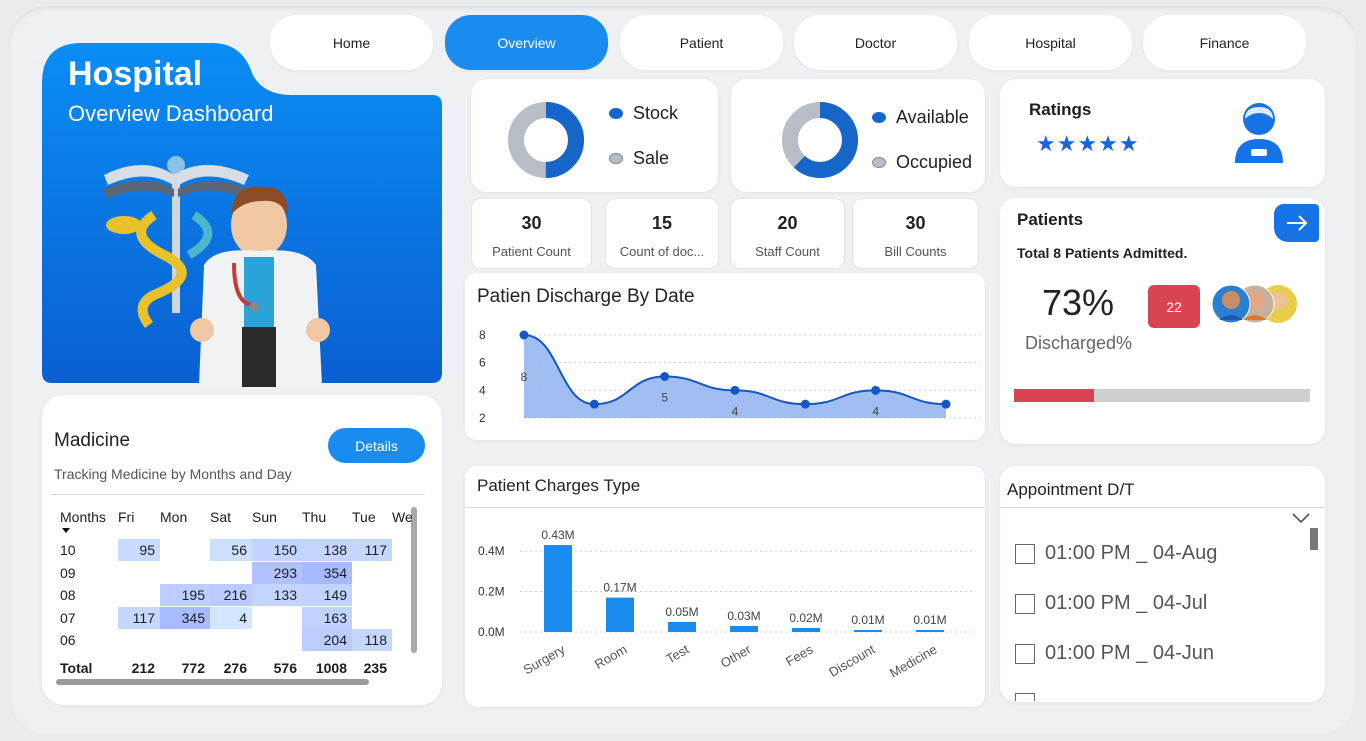 The width and height of the screenshot is (1366, 741). Describe the element at coordinates (277, 550) in the screenshot. I see `matrix-cell: 150` at that location.